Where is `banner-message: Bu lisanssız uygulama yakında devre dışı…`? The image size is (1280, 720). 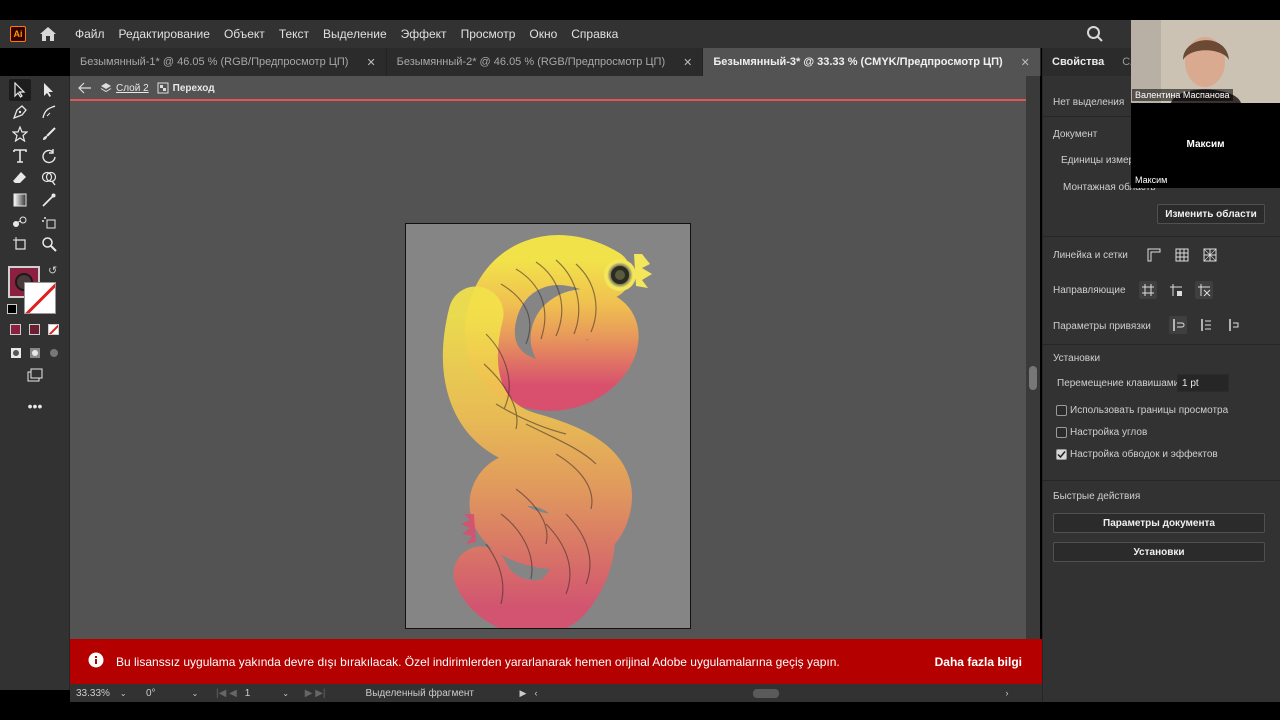
banner-message: Bu lisanssız uygulama yakında devre dışı… is located at coordinates (478, 661).